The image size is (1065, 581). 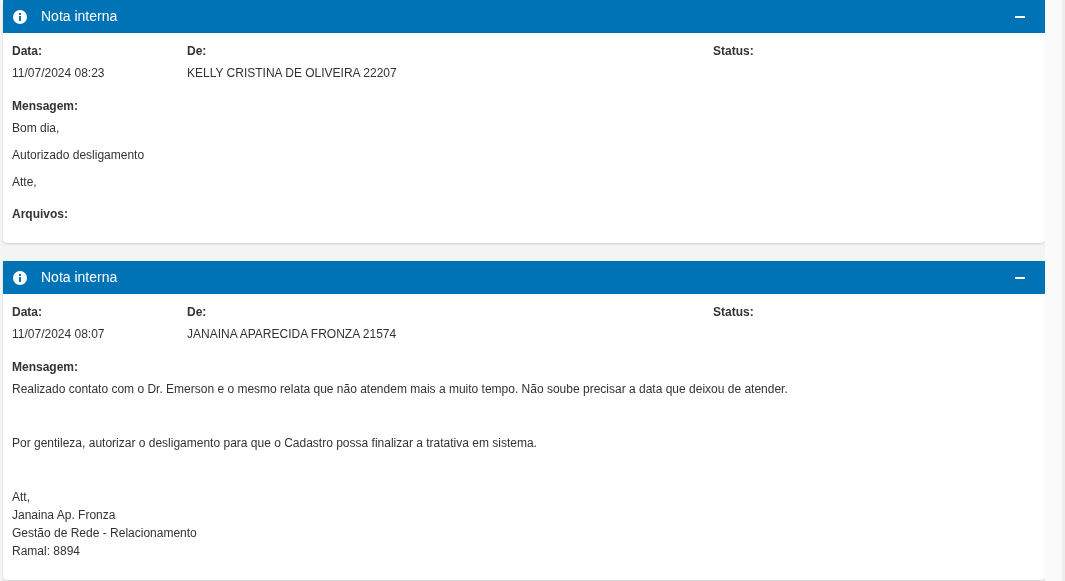 I want to click on message-text: Atte,, so click(x=25, y=182).